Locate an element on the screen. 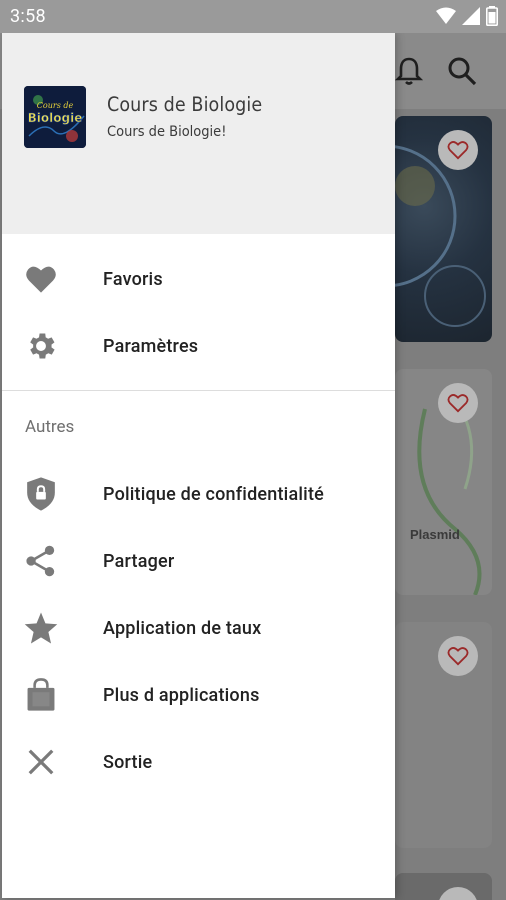 Image resolution: width=506 pixels, height=900 pixels. logo-text-main: Biologie is located at coordinates (55, 118).